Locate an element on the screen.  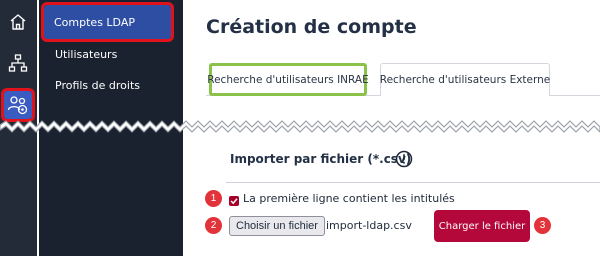
checkbox-label: La première ligne contient les intitulés is located at coordinates (349, 198).